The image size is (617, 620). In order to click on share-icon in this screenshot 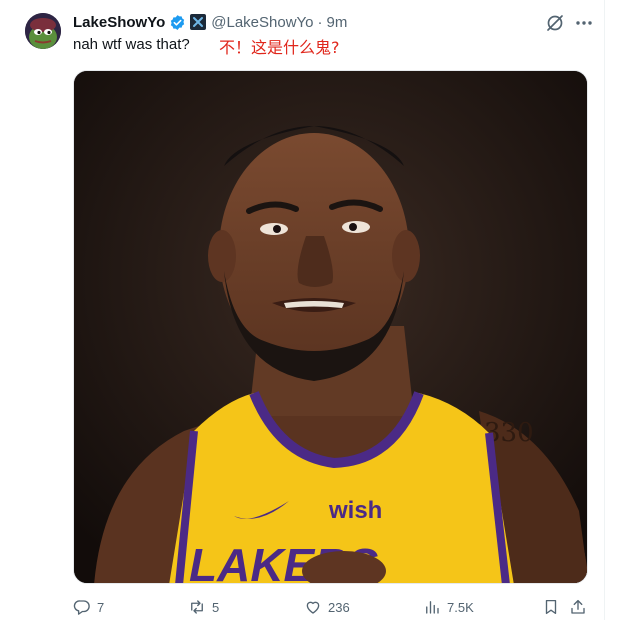, I will do `click(578, 606)`.